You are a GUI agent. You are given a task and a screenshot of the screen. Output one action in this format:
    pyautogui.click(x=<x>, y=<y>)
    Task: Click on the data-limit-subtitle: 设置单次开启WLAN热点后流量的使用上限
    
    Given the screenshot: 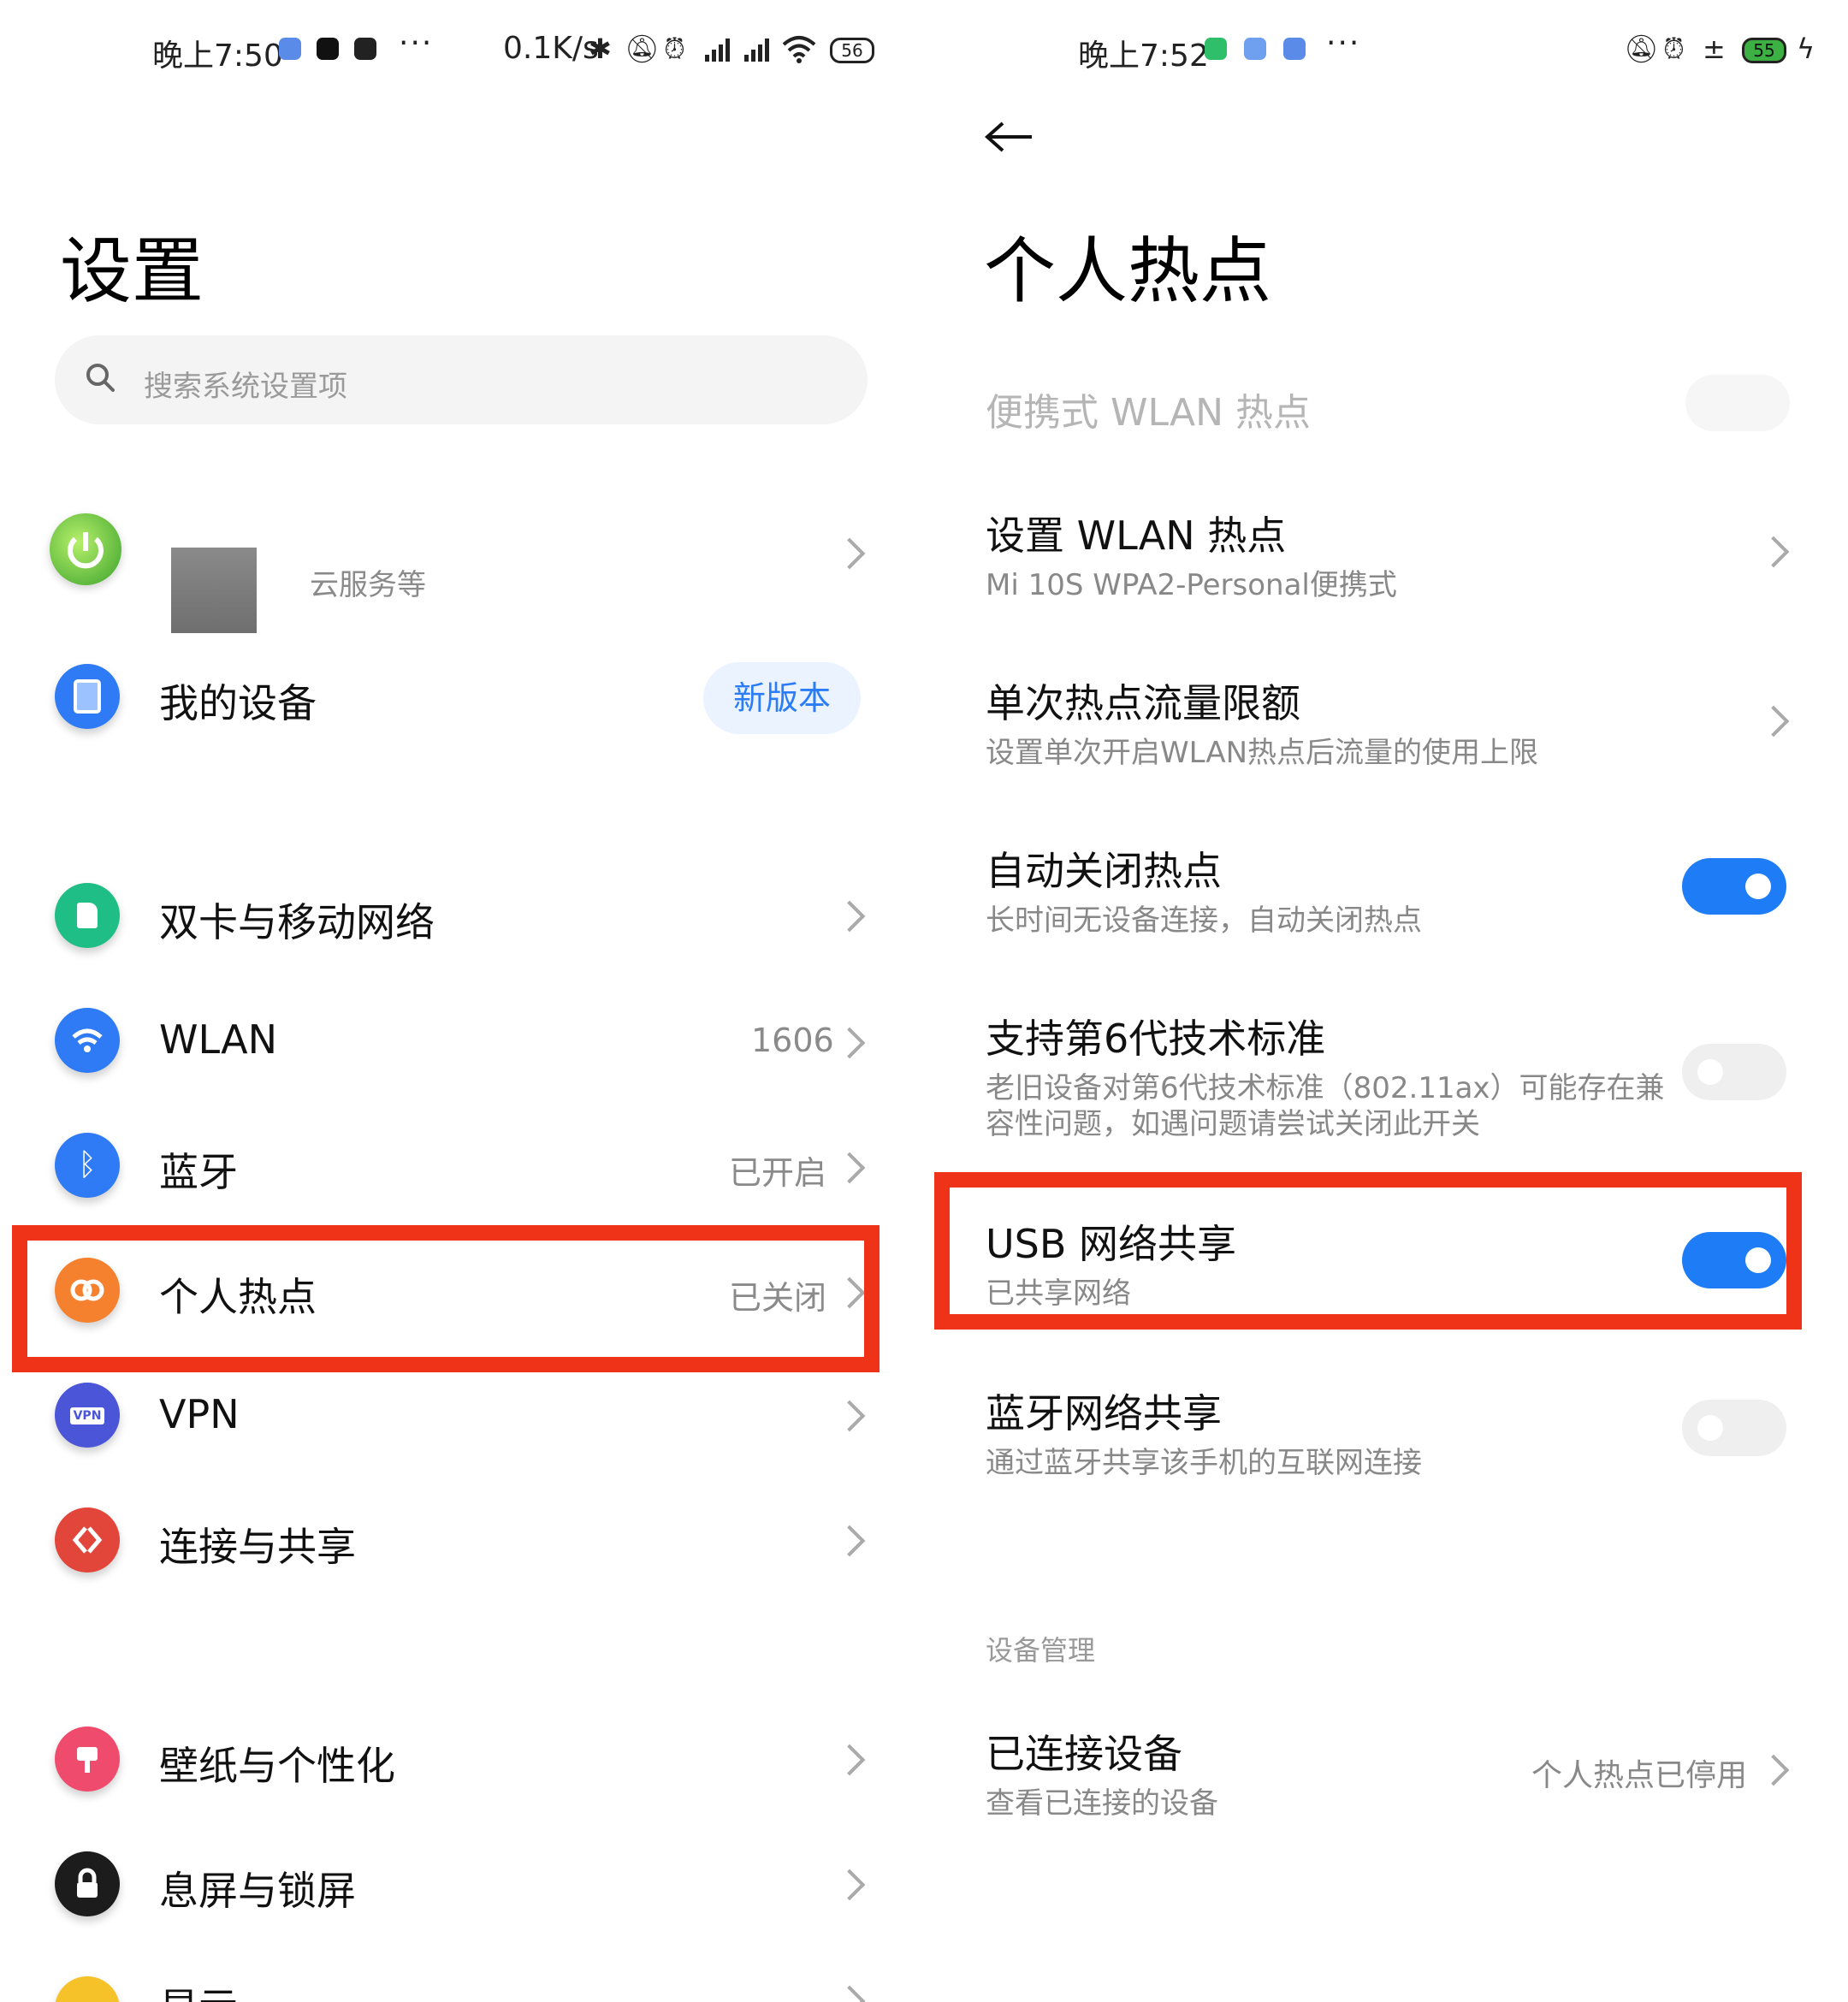 What is the action you would take?
    pyautogui.click(x=1262, y=753)
    